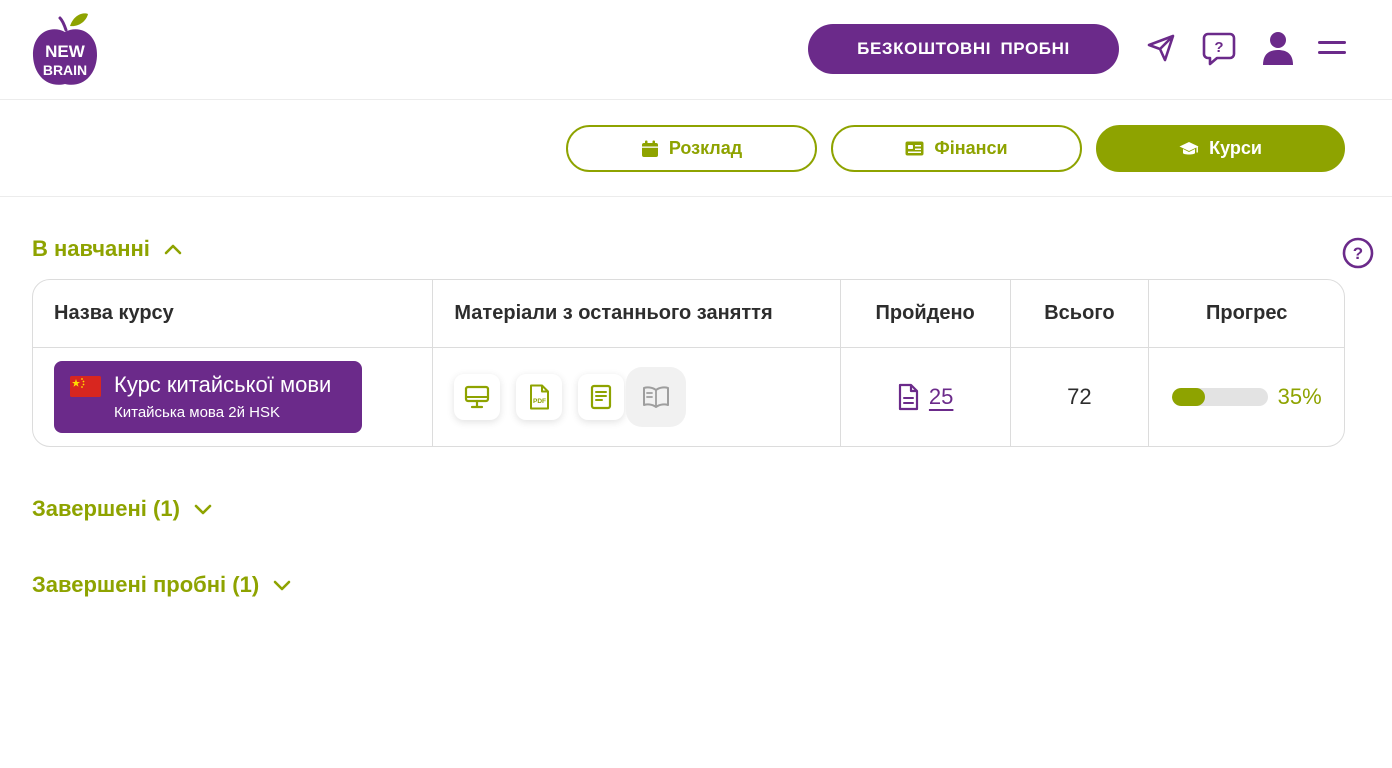 This screenshot has height=768, width=1392. I want to click on help-glyph: ?, so click(1358, 253).